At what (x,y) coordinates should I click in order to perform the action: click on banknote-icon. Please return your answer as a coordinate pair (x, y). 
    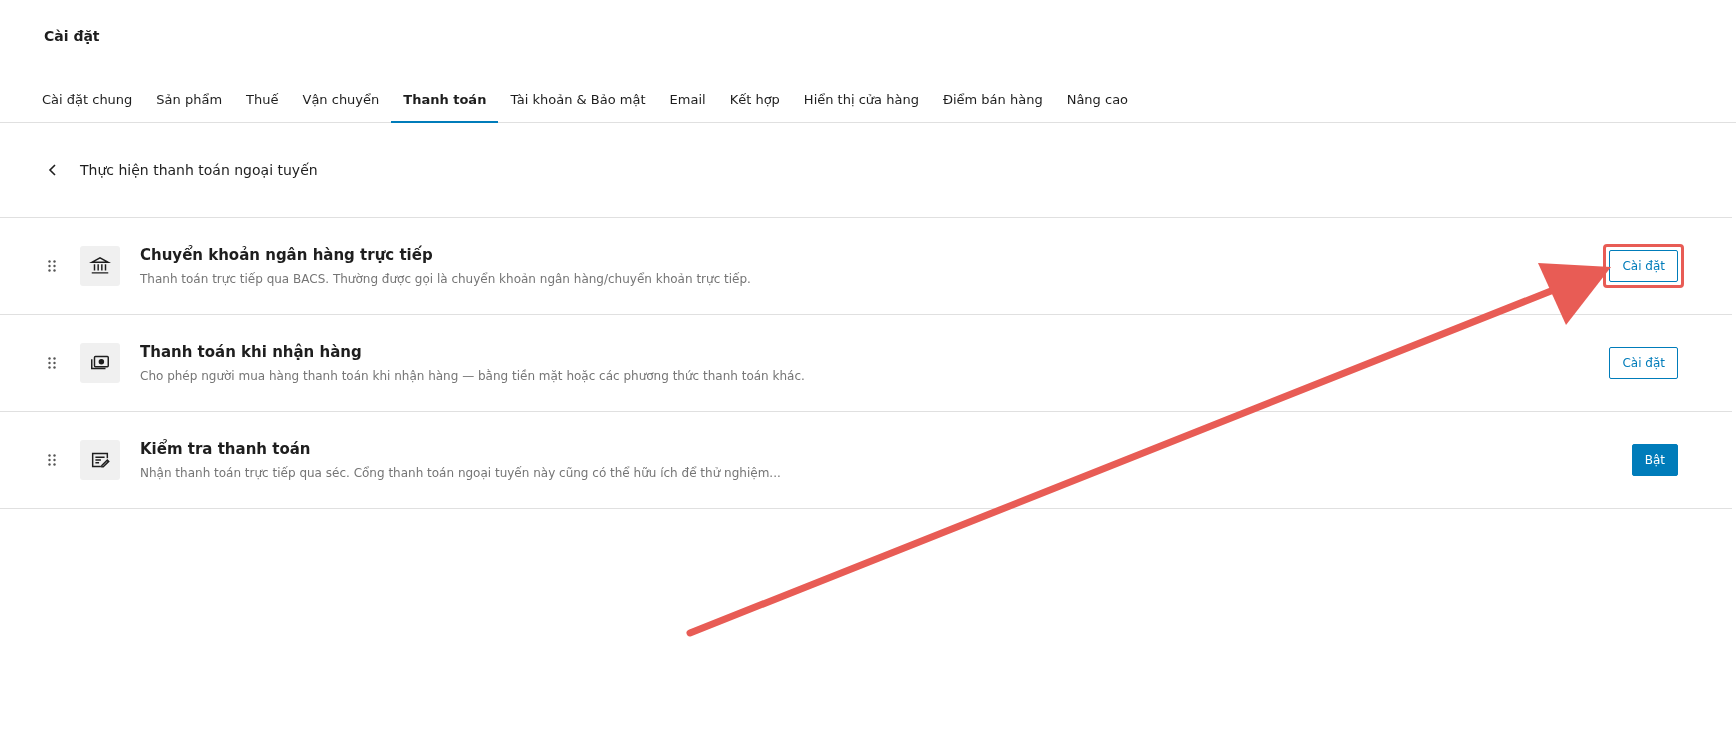
    Looking at the image, I should click on (100, 363).